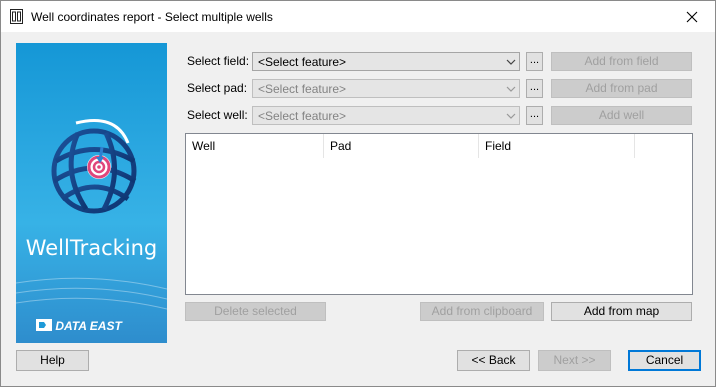  Describe the element at coordinates (386, 115) in the screenshot. I see `select-well-combo: <Select feature>` at that location.